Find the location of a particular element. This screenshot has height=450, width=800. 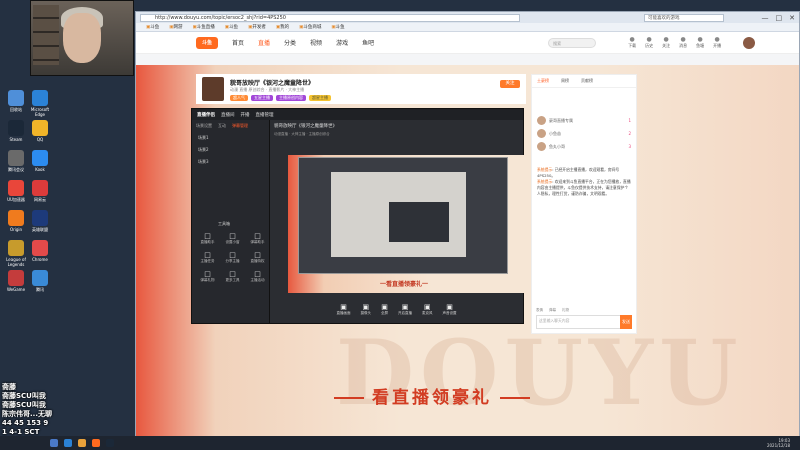

follow-button: 关注 is located at coordinates (510, 84).